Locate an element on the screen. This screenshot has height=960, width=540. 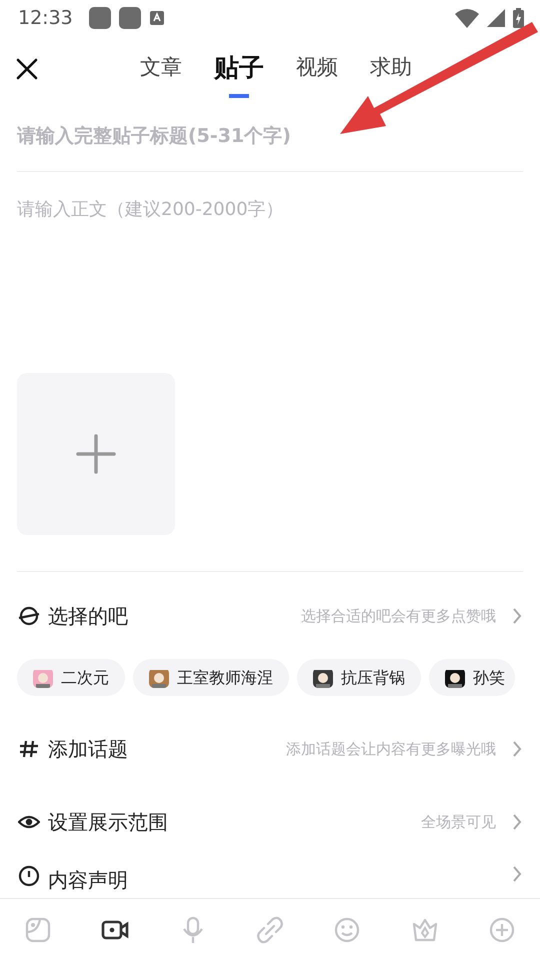
setting-hint: 选择合适的吧会有更多点赞哦 is located at coordinates (398, 616).